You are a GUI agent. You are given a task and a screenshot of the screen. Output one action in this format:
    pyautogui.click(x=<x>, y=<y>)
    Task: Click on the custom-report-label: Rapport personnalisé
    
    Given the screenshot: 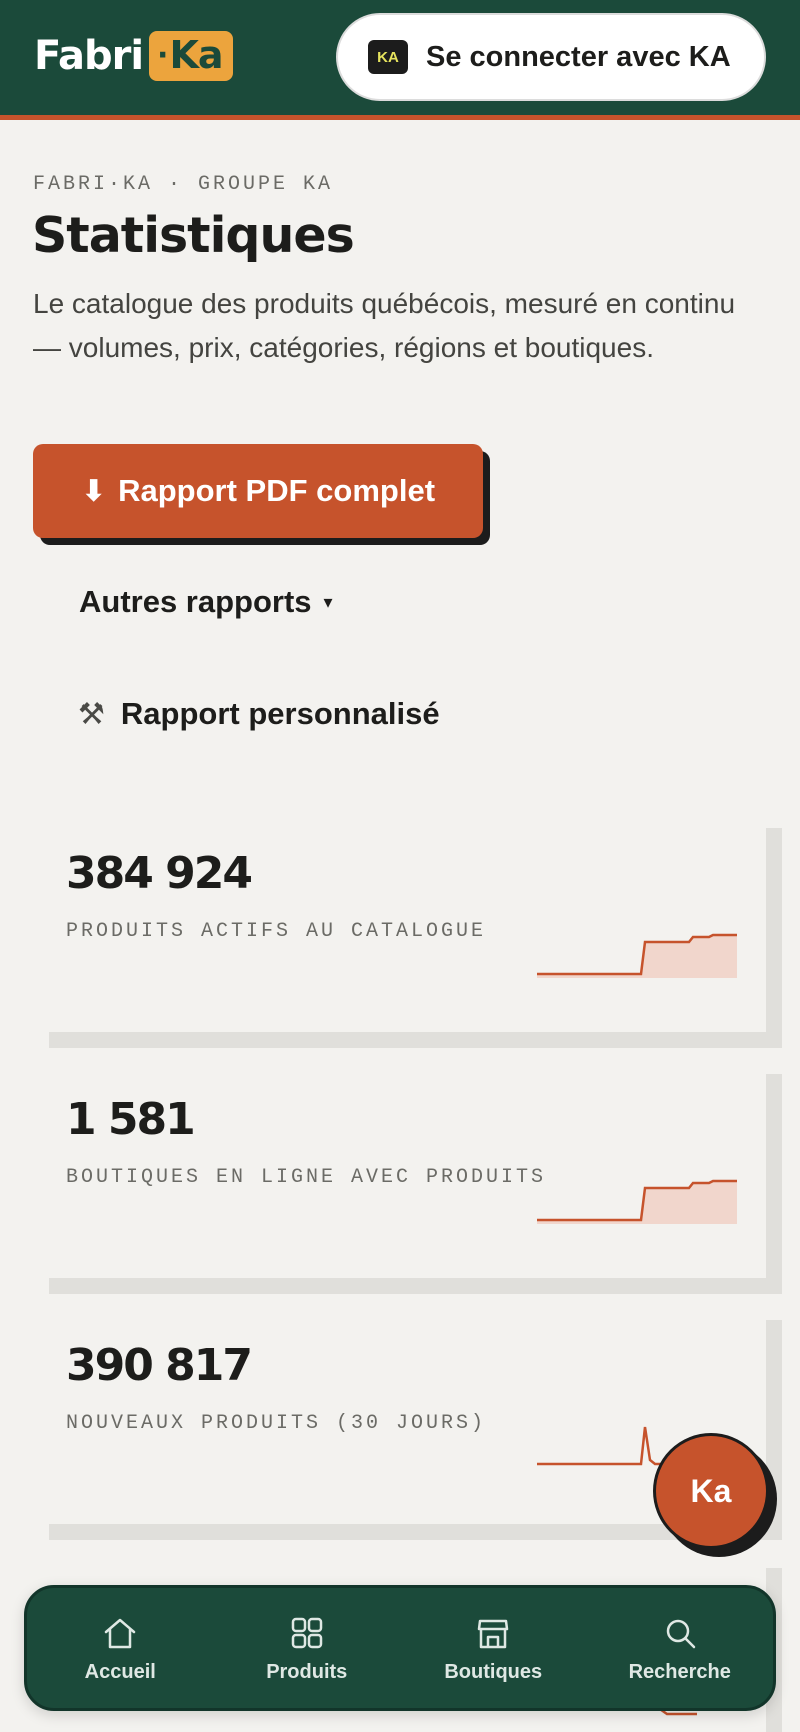 What is the action you would take?
    pyautogui.click(x=280, y=713)
    